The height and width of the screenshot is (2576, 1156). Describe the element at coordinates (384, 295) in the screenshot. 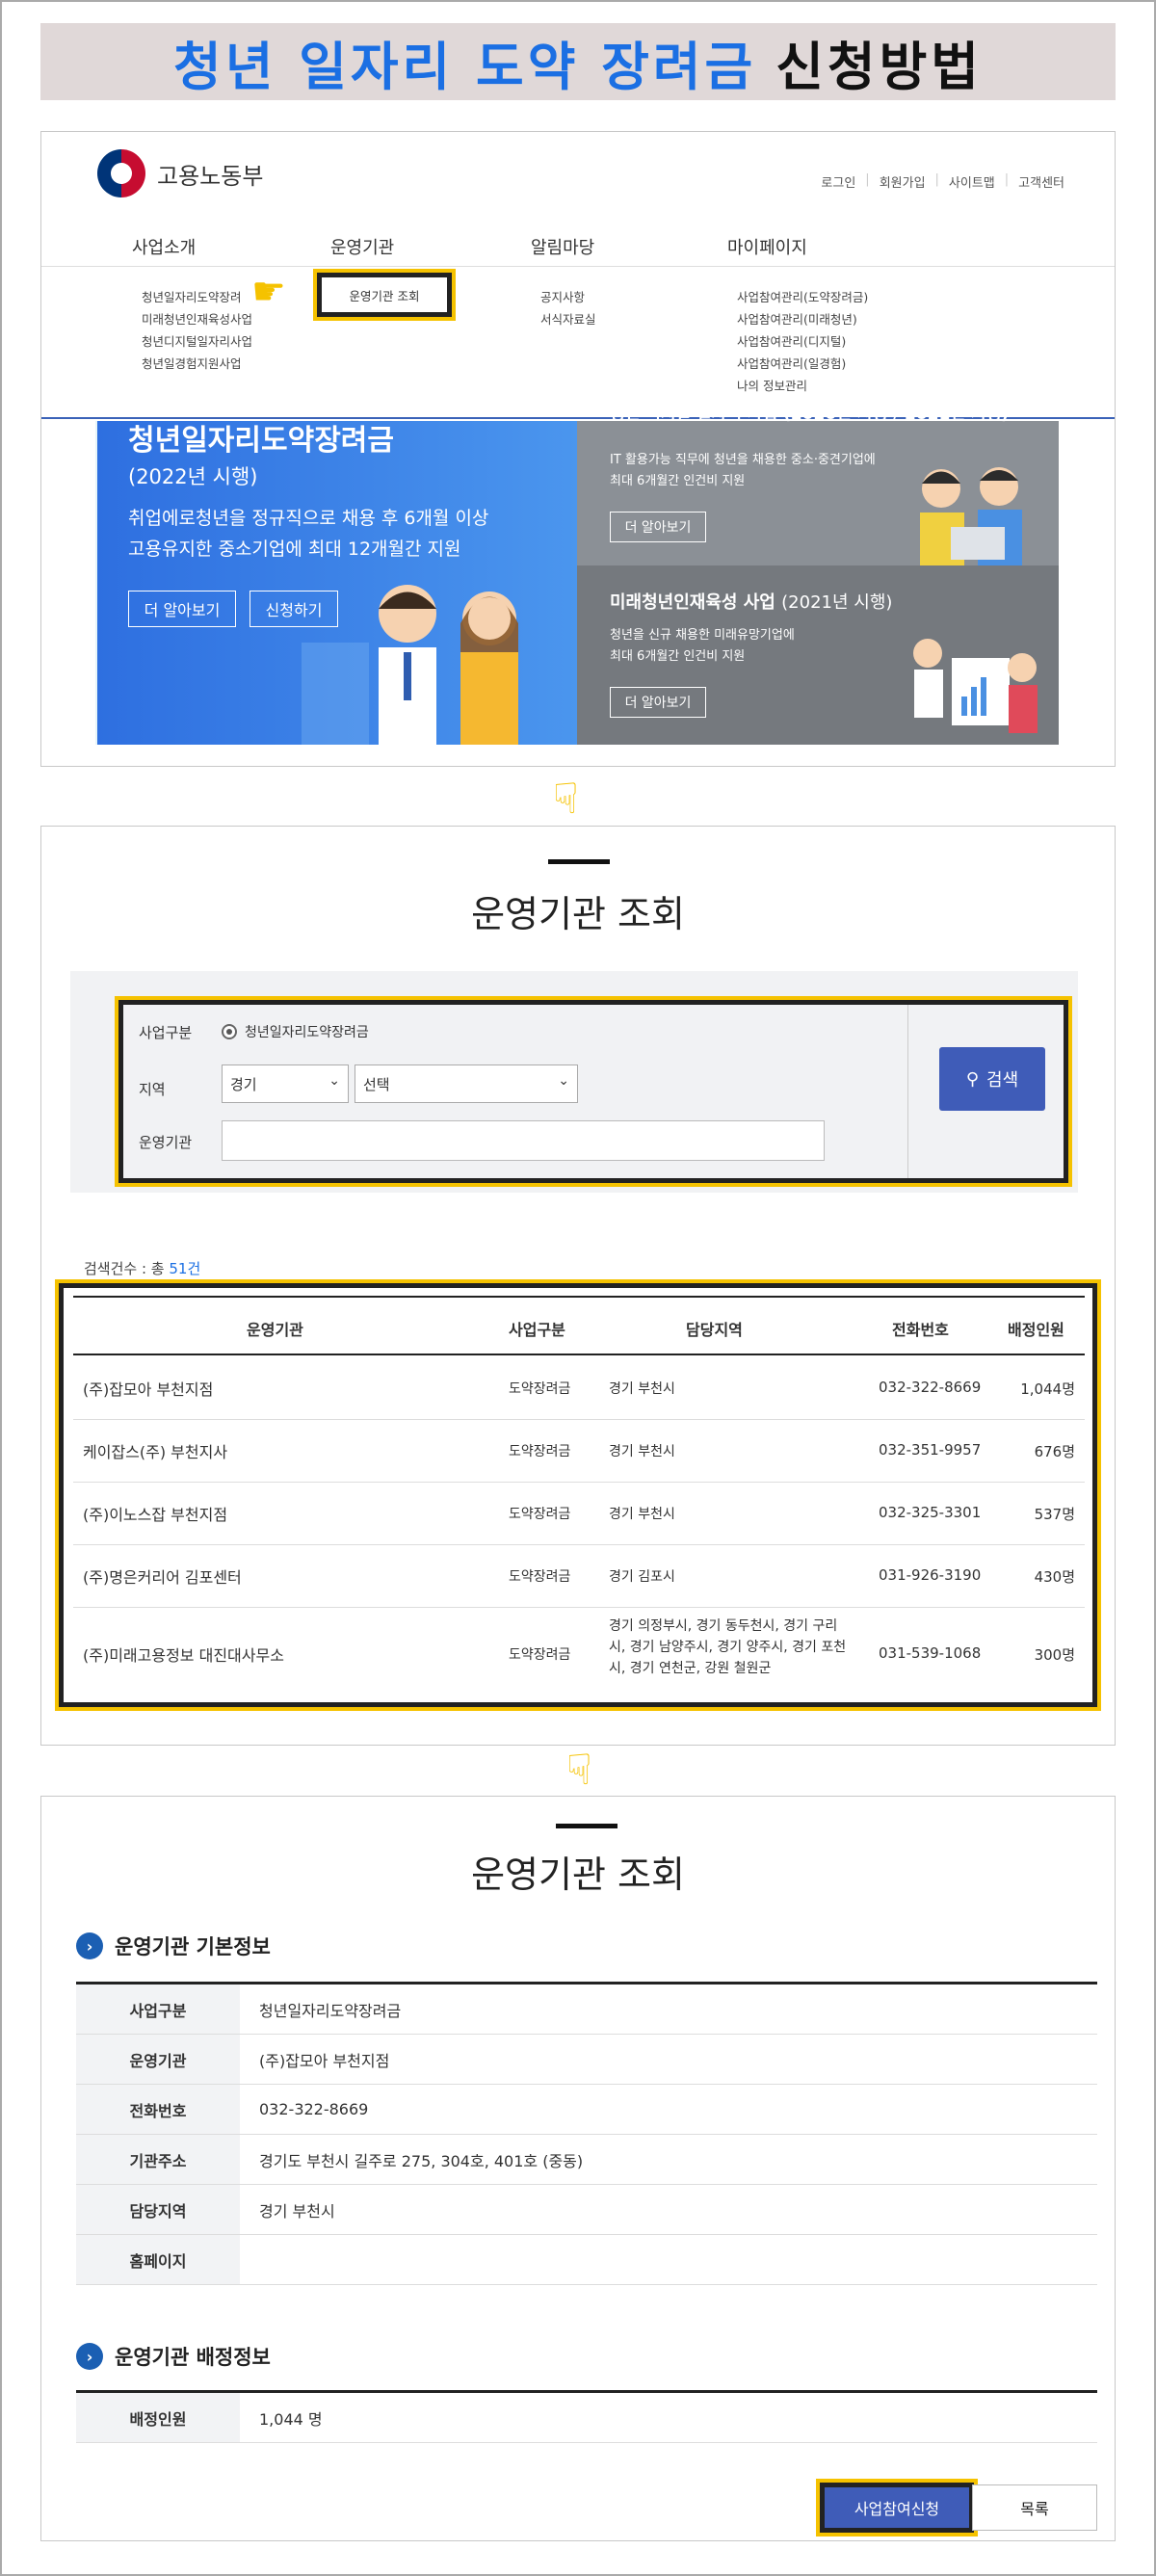

I see `submenu-operator-lookup: 운영기관 조회` at that location.